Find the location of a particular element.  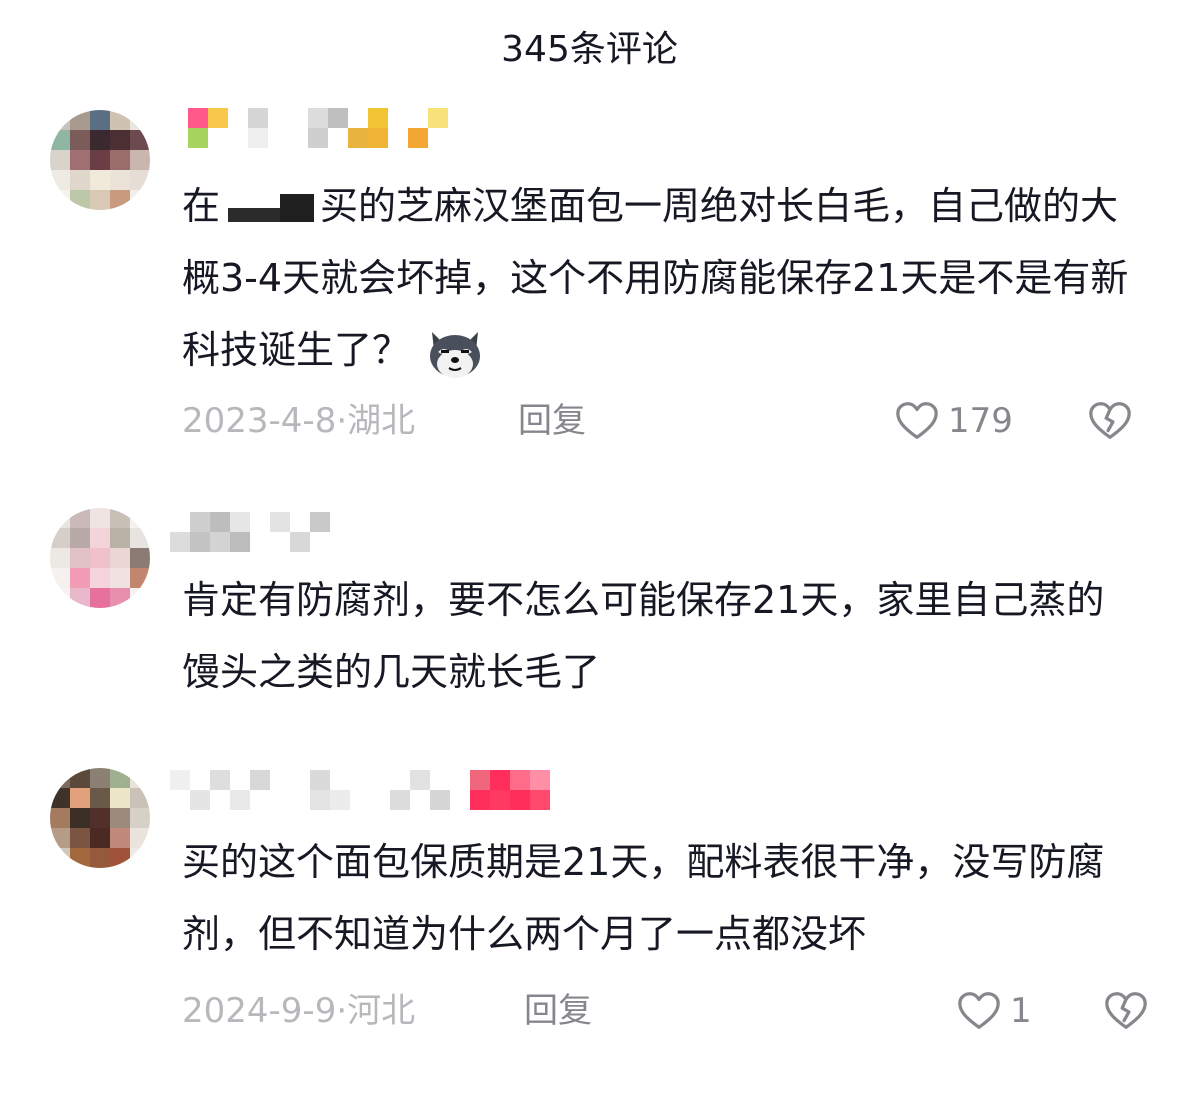

like-button: 179 is located at coordinates (953, 421).